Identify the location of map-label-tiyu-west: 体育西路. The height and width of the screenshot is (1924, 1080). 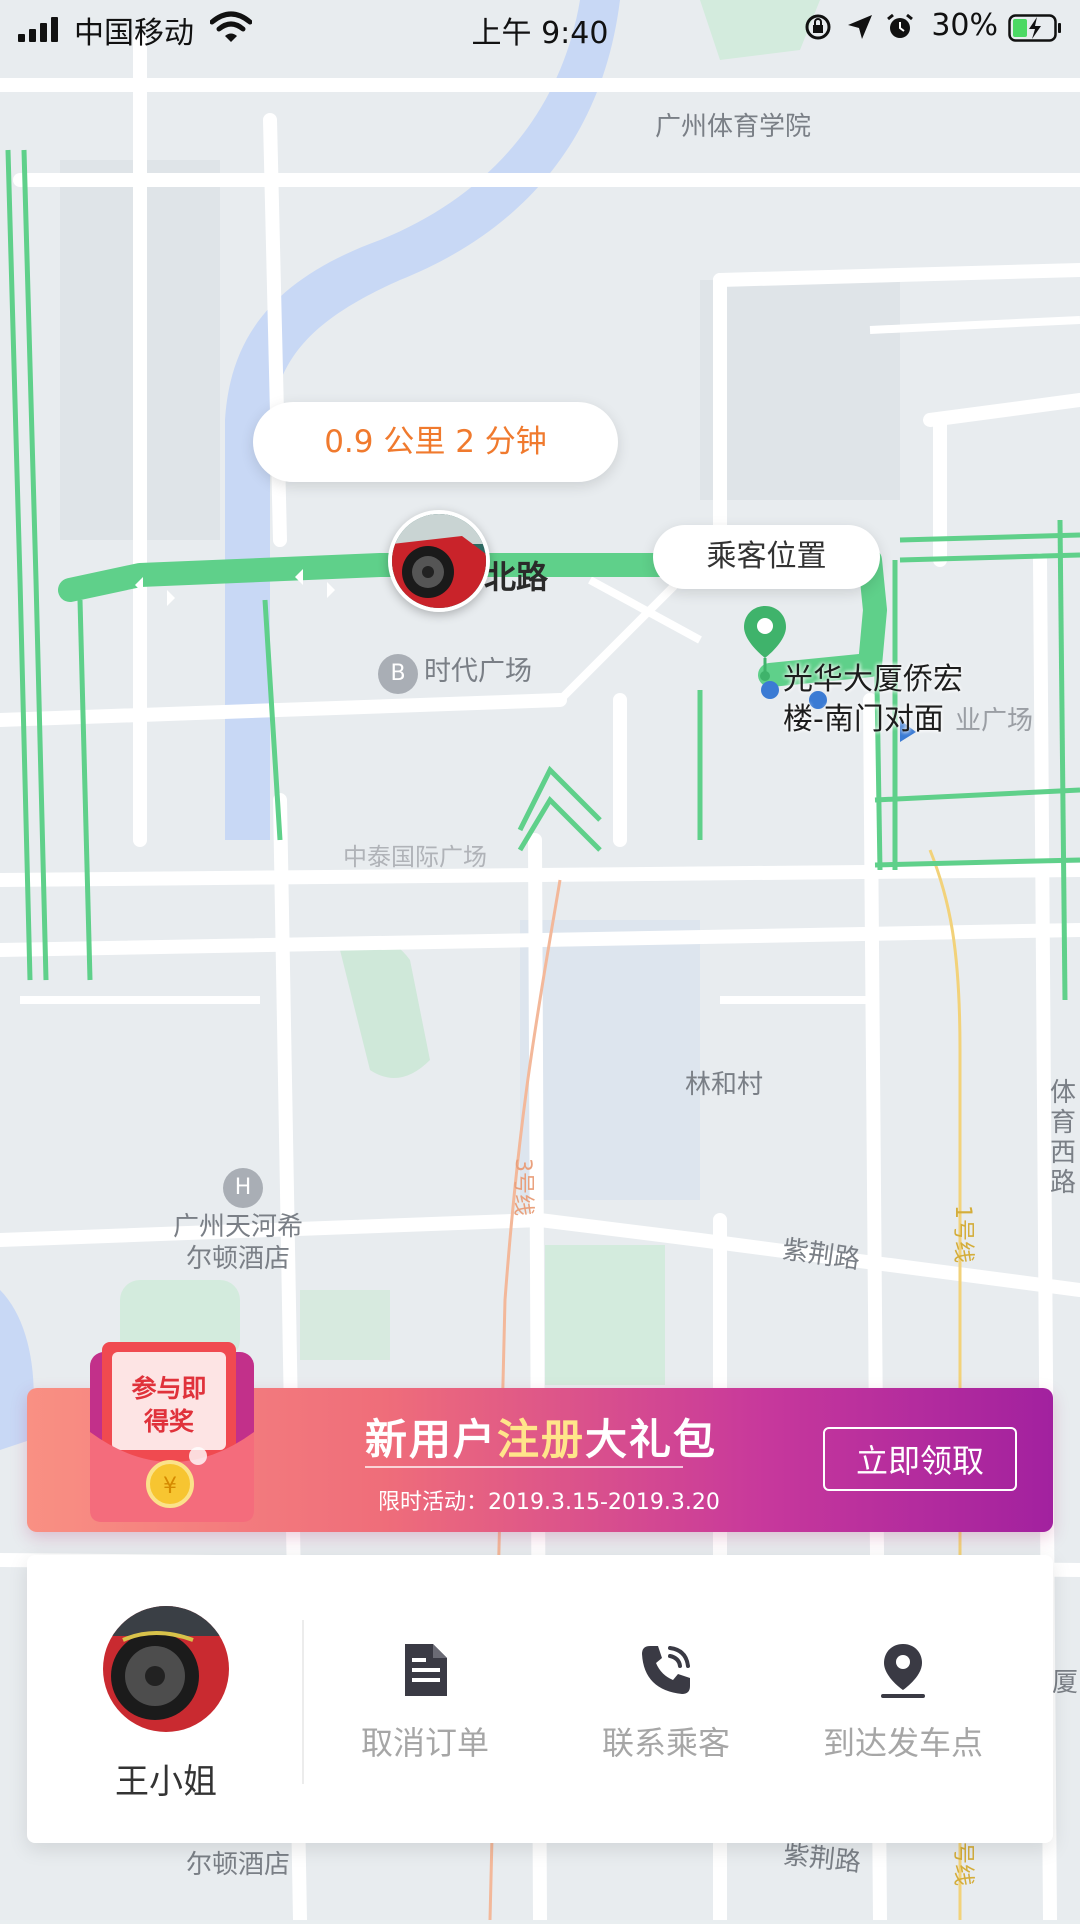
(1063, 1138).